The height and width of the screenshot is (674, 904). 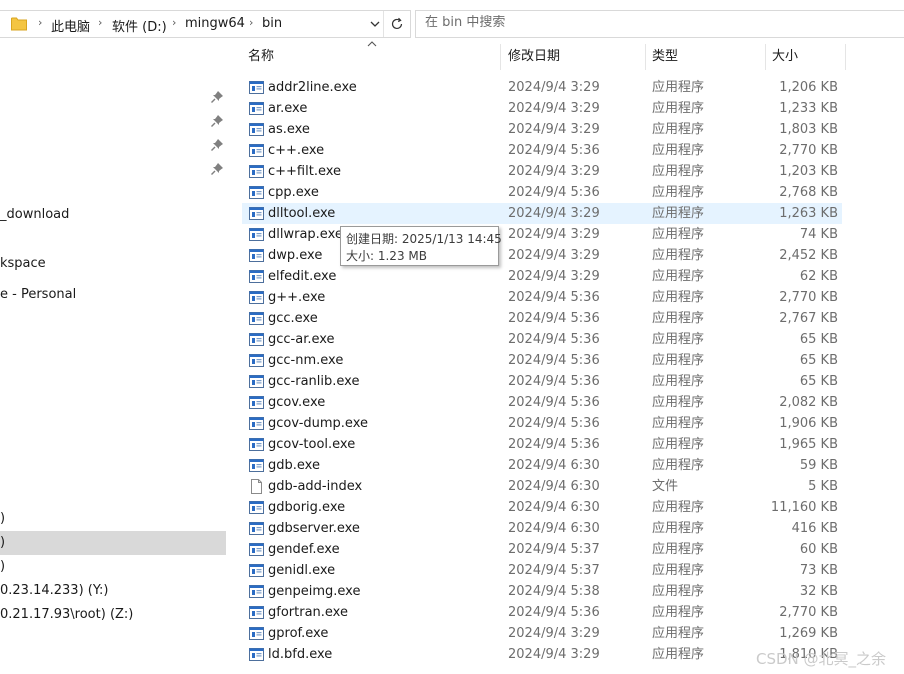 What do you see at coordinates (314, 381) in the screenshot?
I see `file-name: gcc-ranlib.exe` at bounding box center [314, 381].